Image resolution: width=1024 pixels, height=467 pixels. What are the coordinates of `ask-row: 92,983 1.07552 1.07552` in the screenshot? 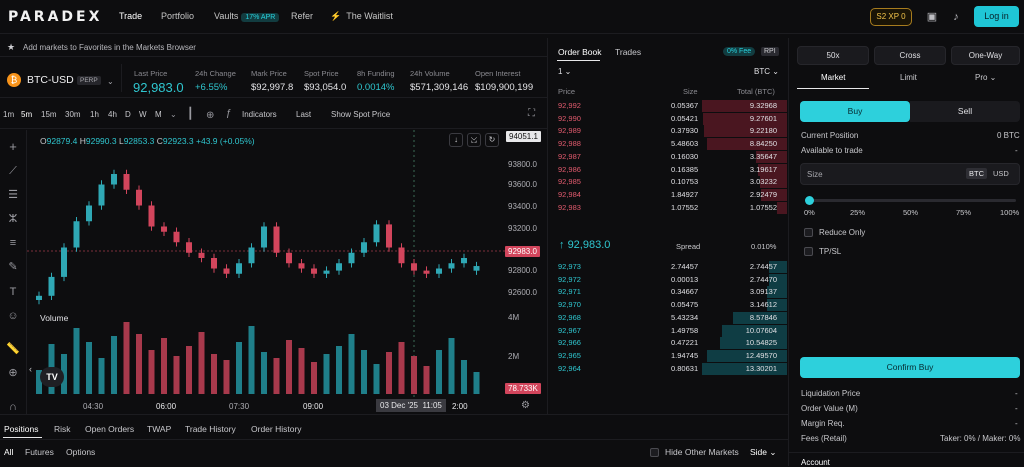 It's located at (671, 207).